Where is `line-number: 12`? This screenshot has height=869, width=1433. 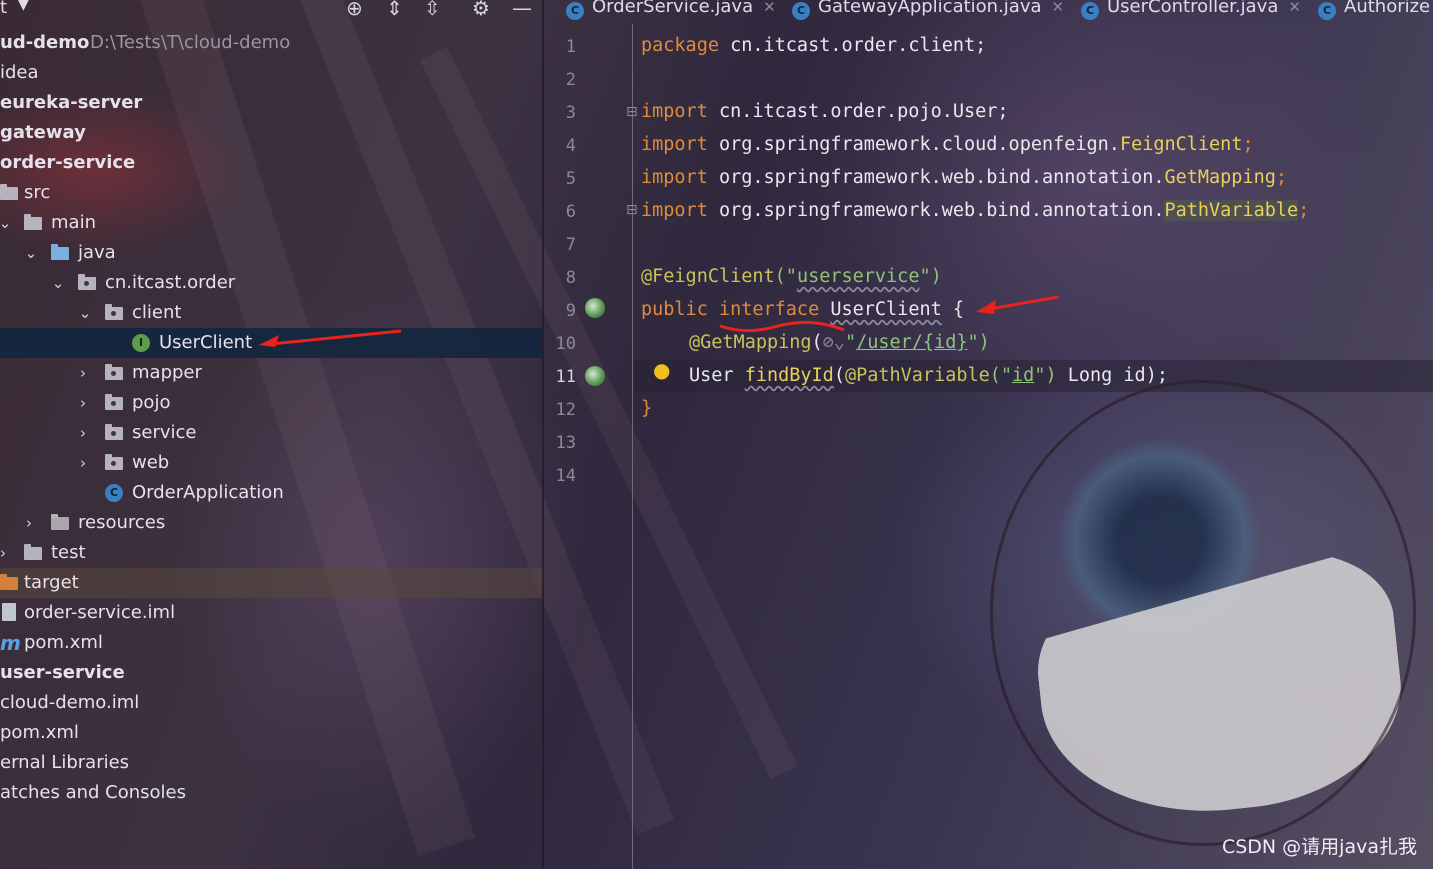 line-number: 12 is located at coordinates (565, 410).